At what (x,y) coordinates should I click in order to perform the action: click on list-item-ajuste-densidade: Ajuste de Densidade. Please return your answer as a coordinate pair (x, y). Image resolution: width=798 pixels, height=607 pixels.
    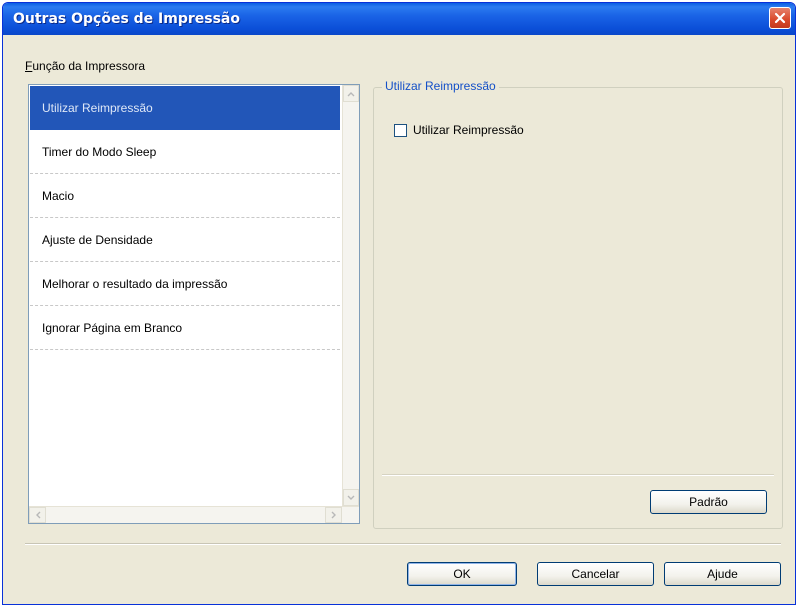
    Looking at the image, I should click on (185, 240).